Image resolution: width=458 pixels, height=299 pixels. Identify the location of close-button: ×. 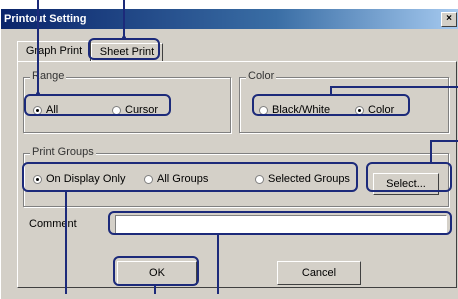
(449, 19).